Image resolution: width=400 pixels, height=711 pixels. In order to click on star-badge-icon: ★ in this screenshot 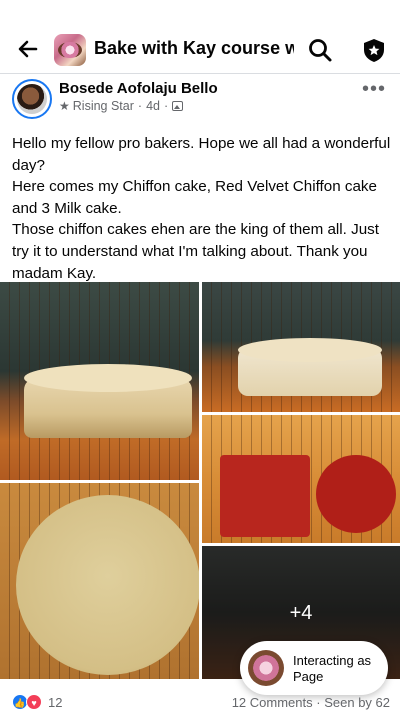, I will do `click(64, 106)`.